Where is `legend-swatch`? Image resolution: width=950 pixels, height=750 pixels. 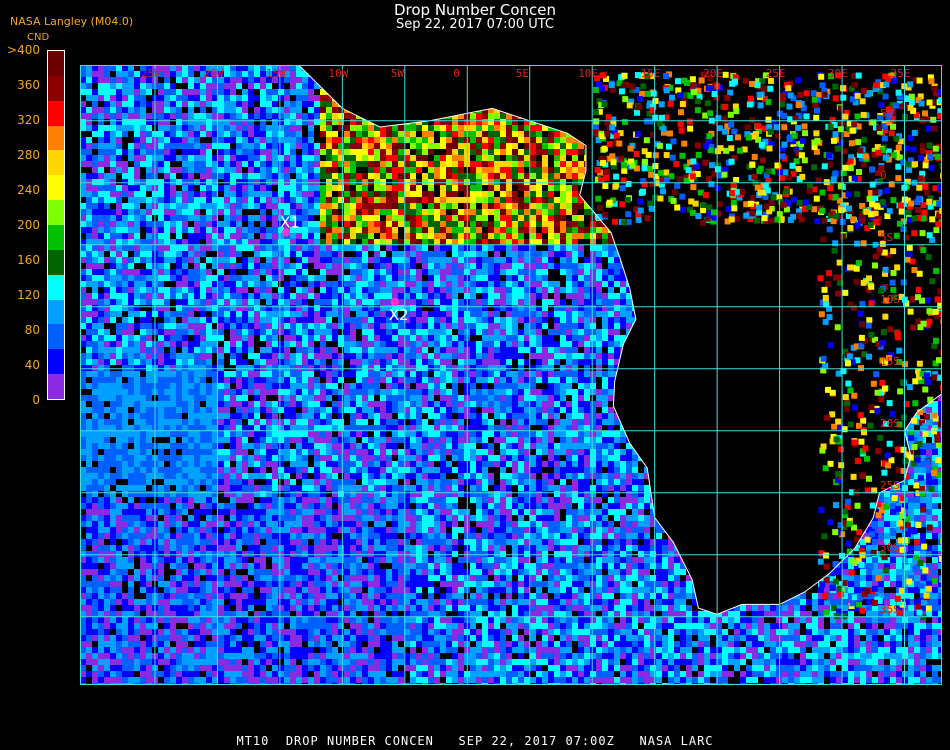 legend-swatch is located at coordinates (56, 64).